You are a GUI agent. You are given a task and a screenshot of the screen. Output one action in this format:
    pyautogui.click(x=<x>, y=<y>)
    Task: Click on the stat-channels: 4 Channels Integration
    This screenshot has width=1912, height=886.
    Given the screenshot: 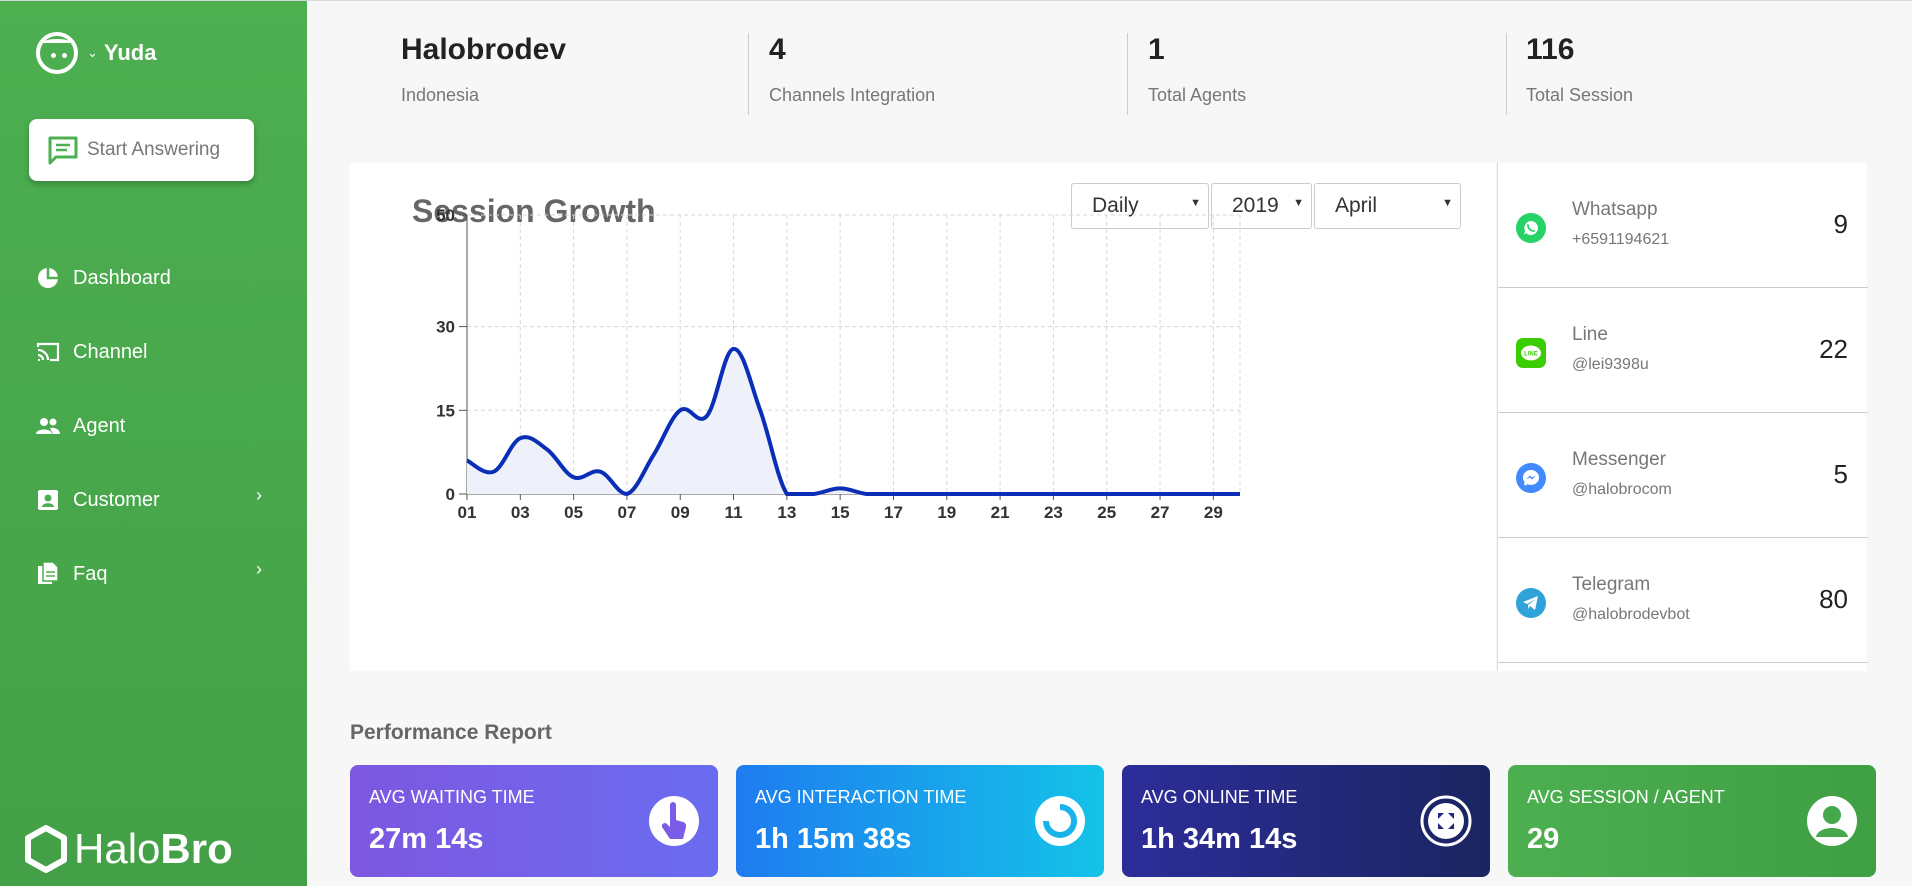 What is the action you would take?
    pyautogui.click(x=852, y=74)
    